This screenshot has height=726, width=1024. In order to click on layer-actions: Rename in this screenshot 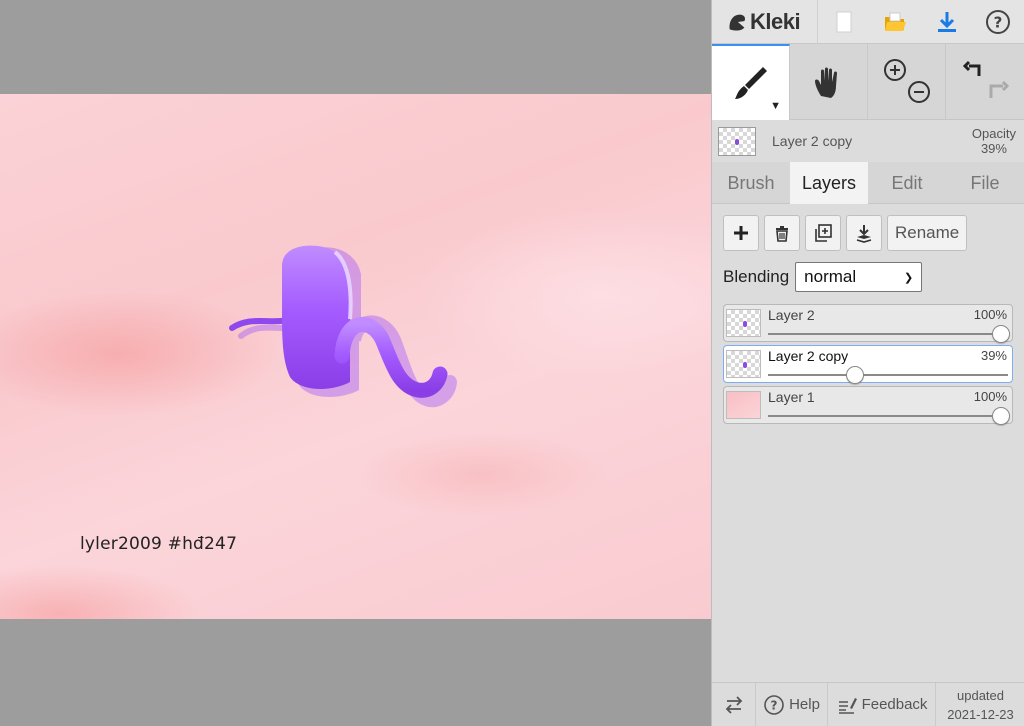, I will do `click(868, 233)`.